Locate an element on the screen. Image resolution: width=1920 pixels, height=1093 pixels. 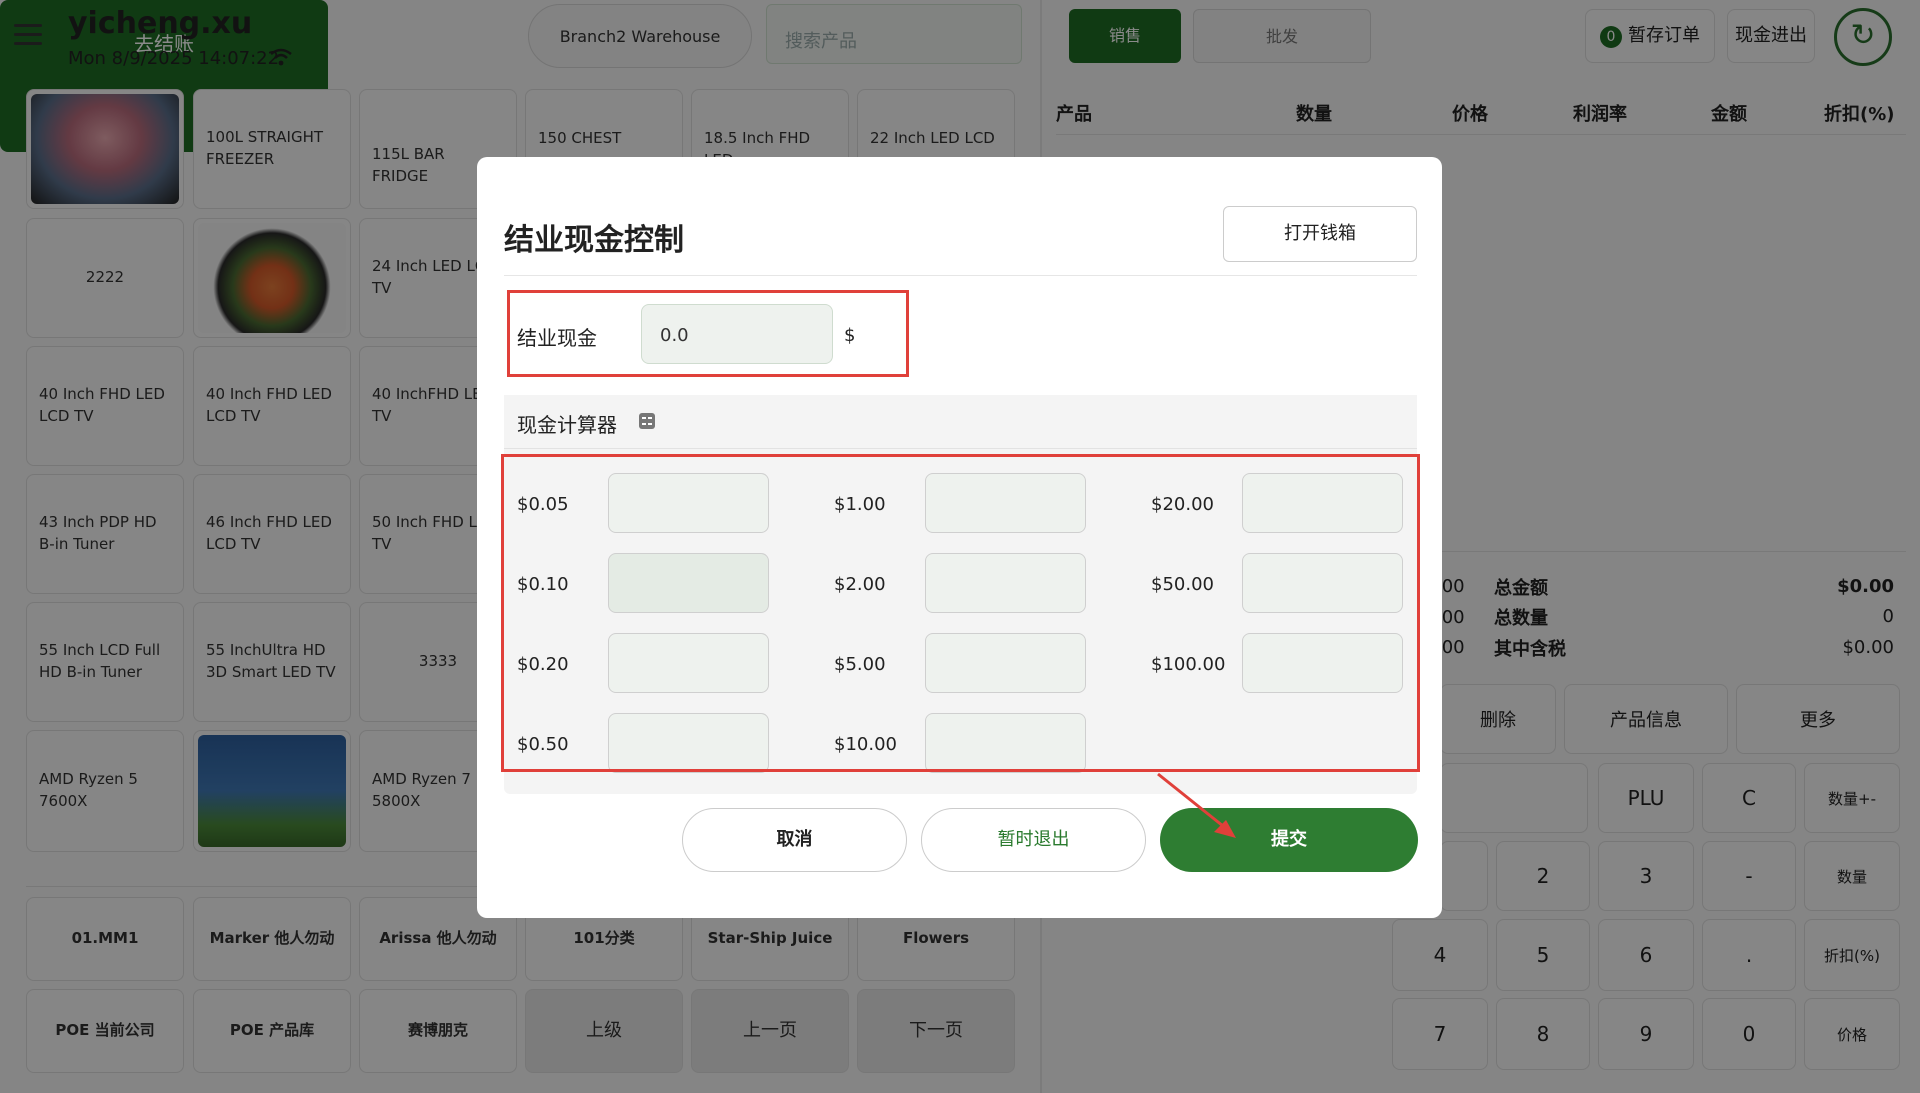
temporary-exit-button: 暂时退出 is located at coordinates (1033, 840).